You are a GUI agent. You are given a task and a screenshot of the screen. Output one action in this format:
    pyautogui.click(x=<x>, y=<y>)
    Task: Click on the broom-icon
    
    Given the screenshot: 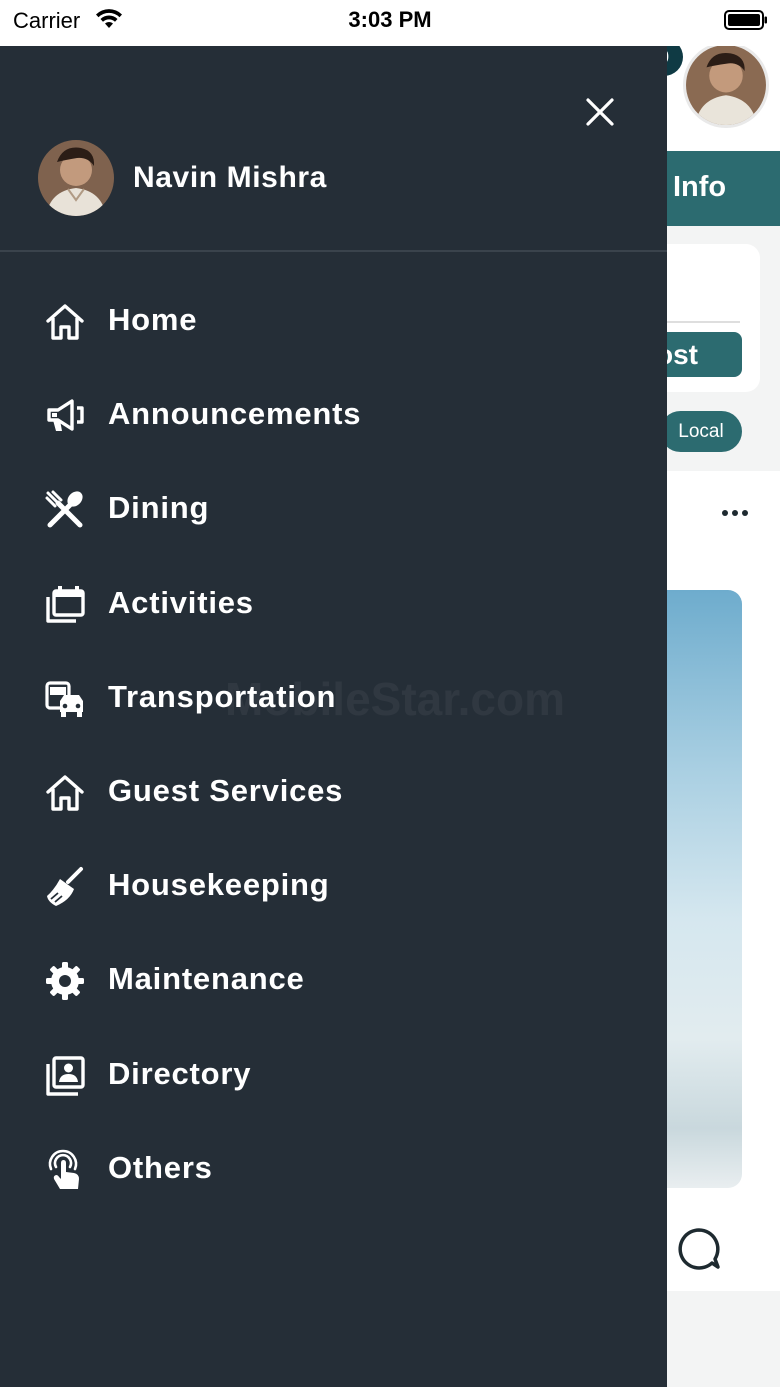 What is the action you would take?
    pyautogui.click(x=65, y=887)
    